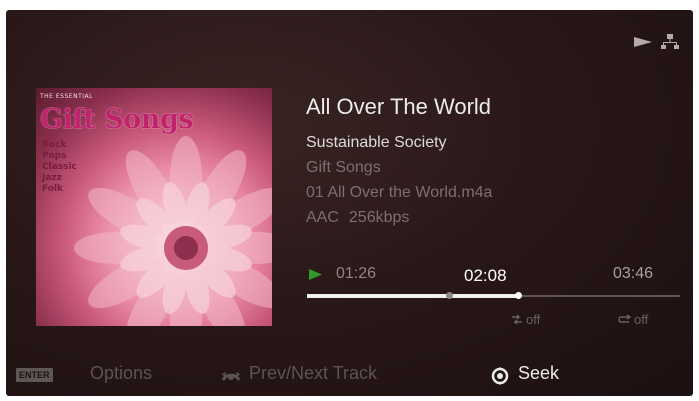 Image resolution: width=699 pixels, height=401 pixels. I want to click on status-bar, so click(656, 42).